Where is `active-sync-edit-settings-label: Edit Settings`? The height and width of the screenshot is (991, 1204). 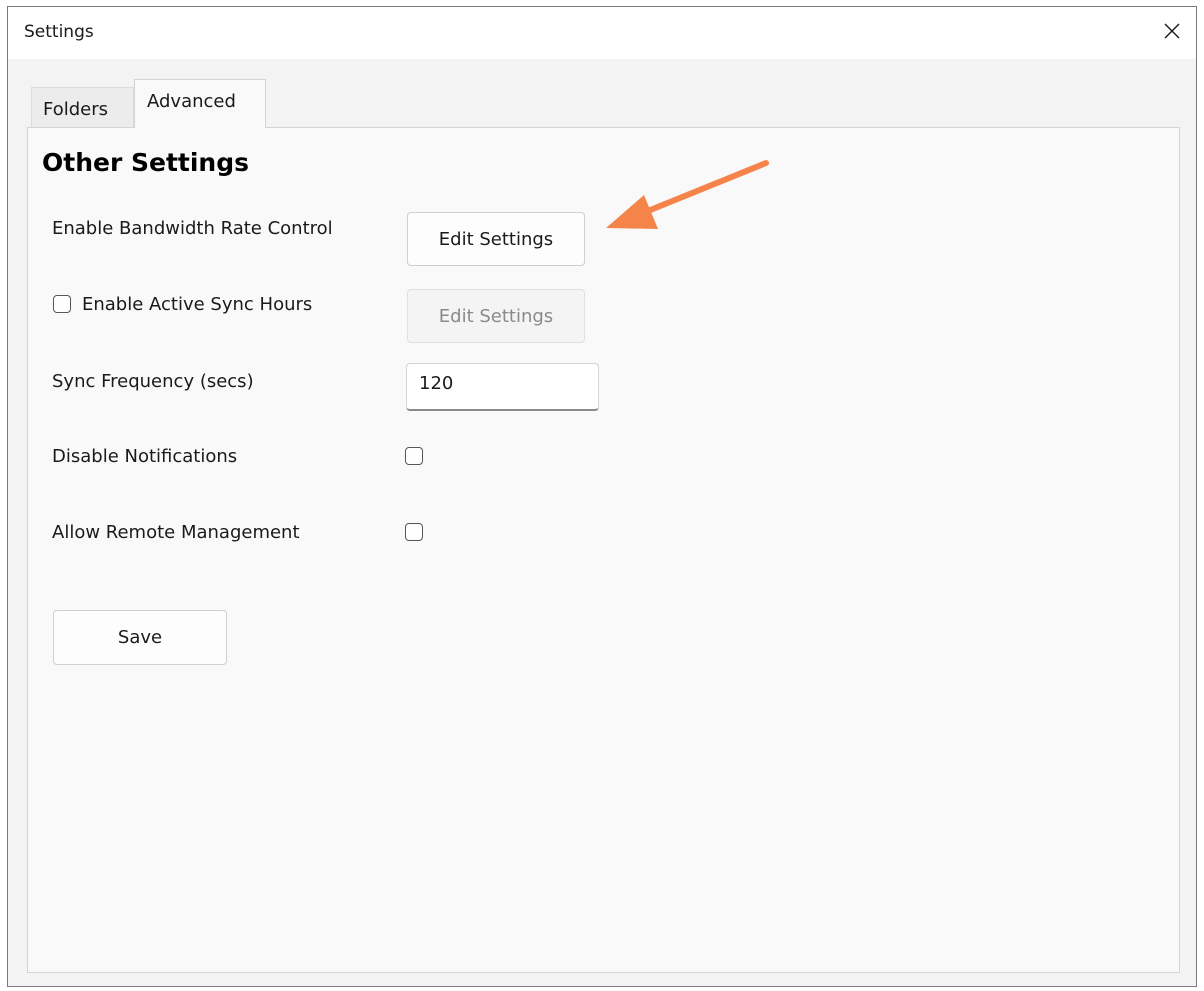 active-sync-edit-settings-label: Edit Settings is located at coordinates (496, 316).